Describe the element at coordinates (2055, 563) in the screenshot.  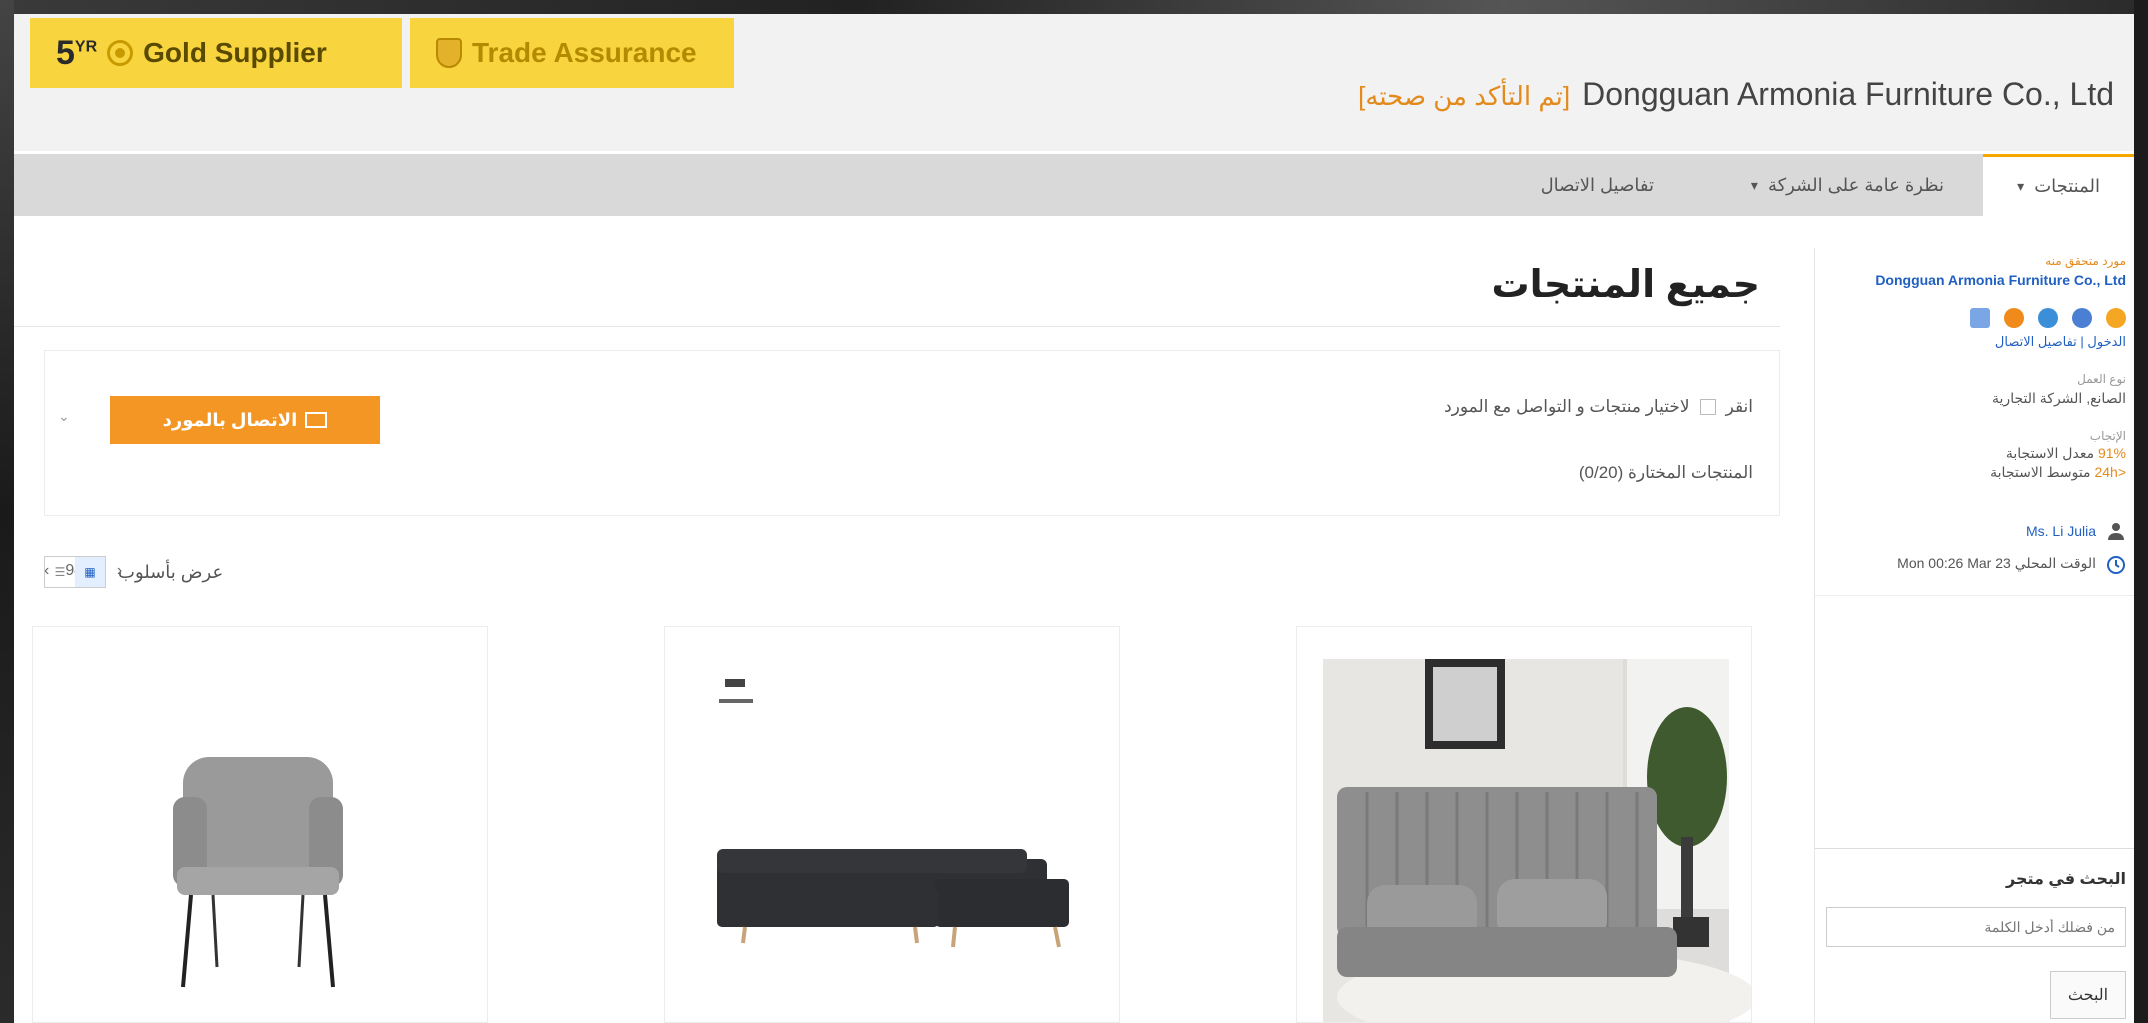
I see `local-time-label: الوقت المحلي` at that location.